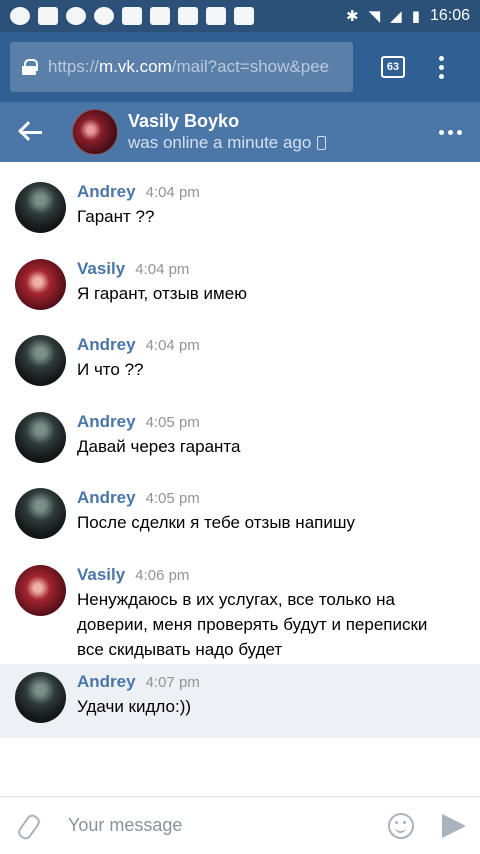 The height and width of the screenshot is (854, 480). What do you see at coordinates (20, 16) in the screenshot?
I see `notification-icon` at bounding box center [20, 16].